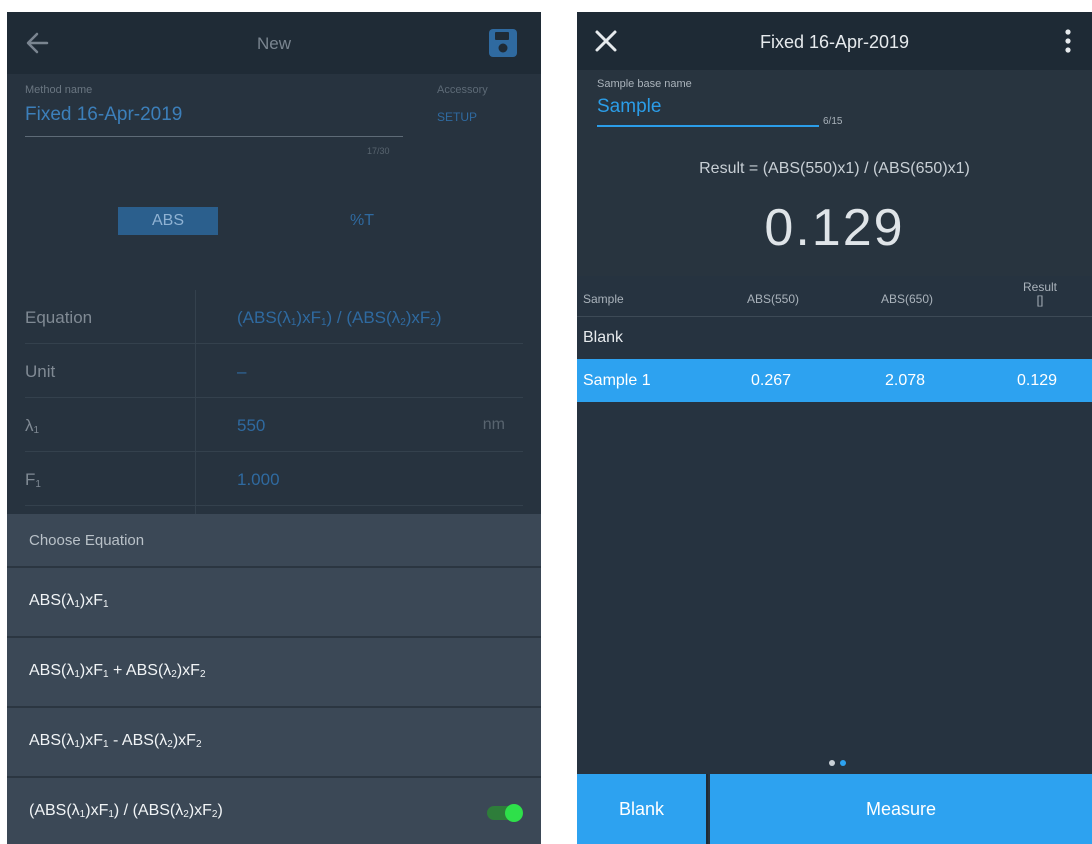 The height and width of the screenshot is (844, 1092). What do you see at coordinates (457, 117) in the screenshot?
I see `setup-link: SETUP` at bounding box center [457, 117].